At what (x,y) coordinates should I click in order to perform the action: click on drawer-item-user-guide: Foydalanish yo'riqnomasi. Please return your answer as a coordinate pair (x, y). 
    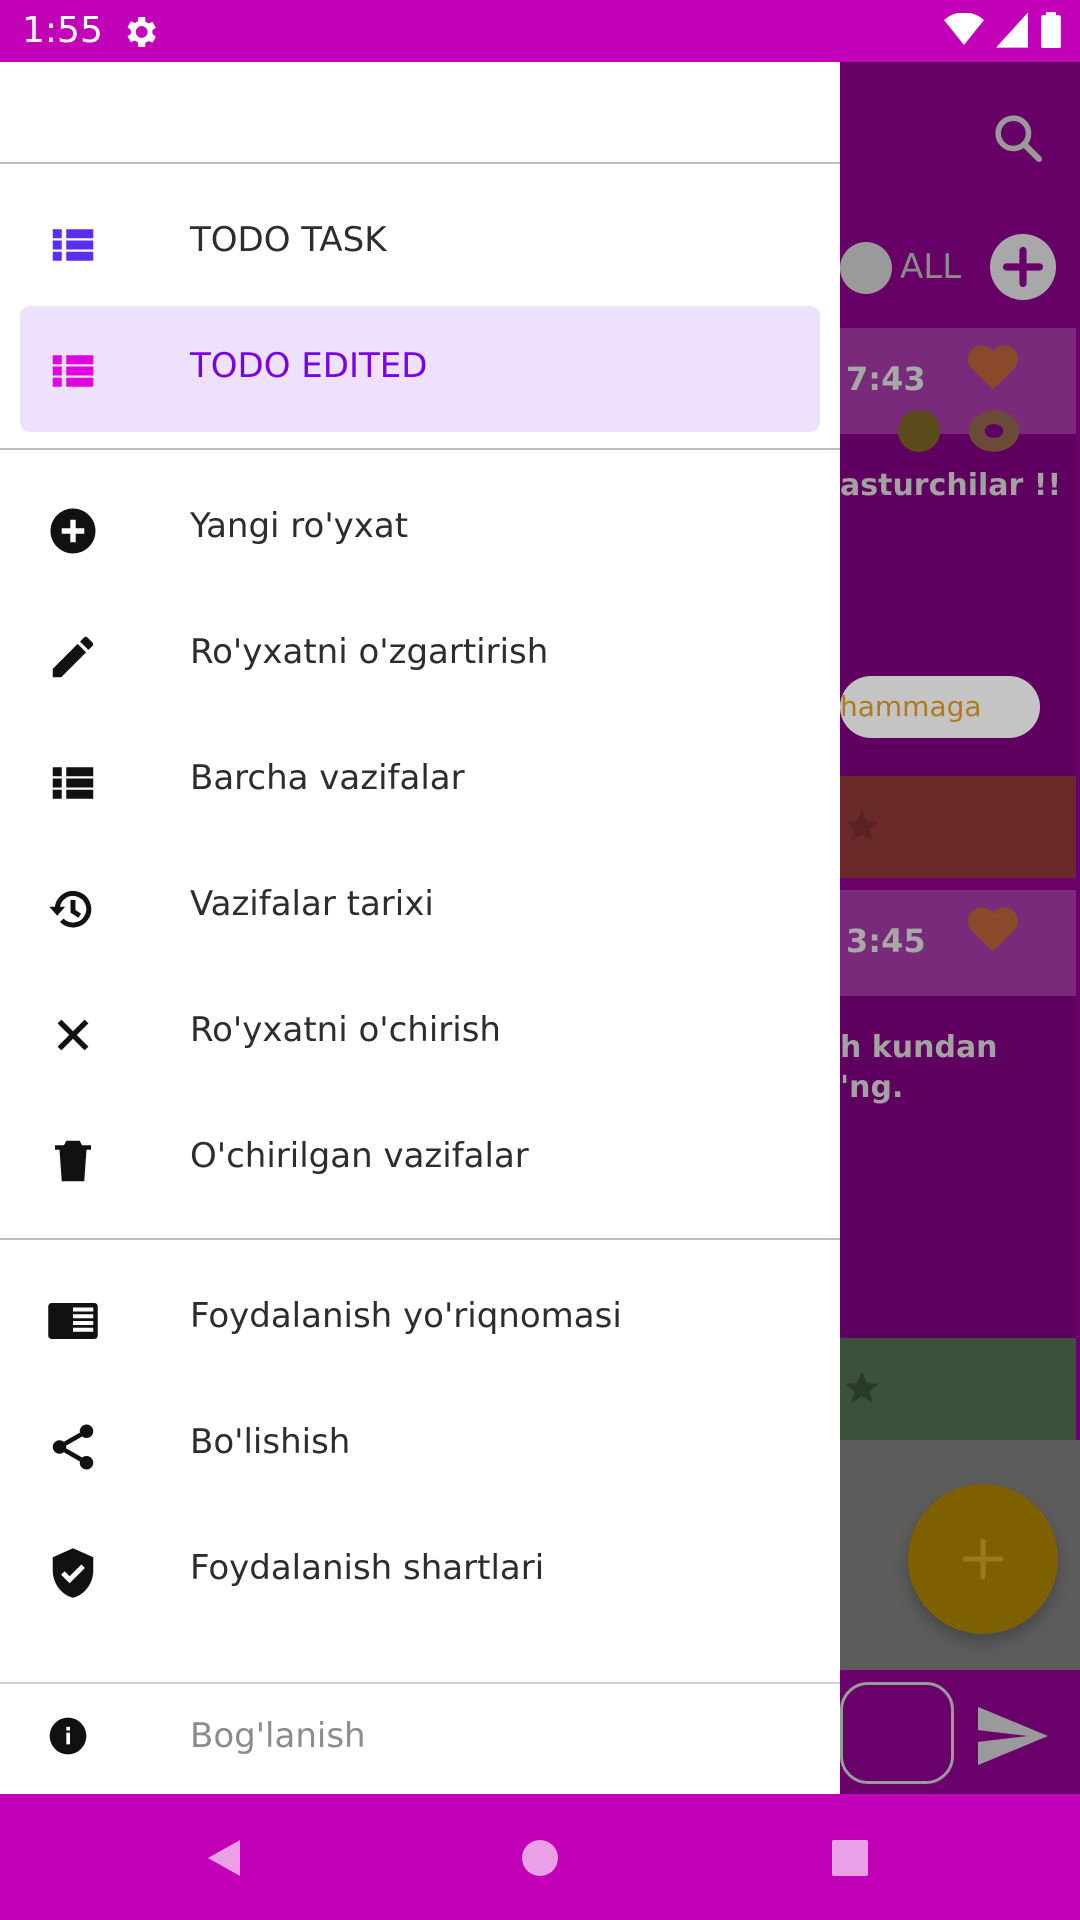
    Looking at the image, I should click on (420, 1319).